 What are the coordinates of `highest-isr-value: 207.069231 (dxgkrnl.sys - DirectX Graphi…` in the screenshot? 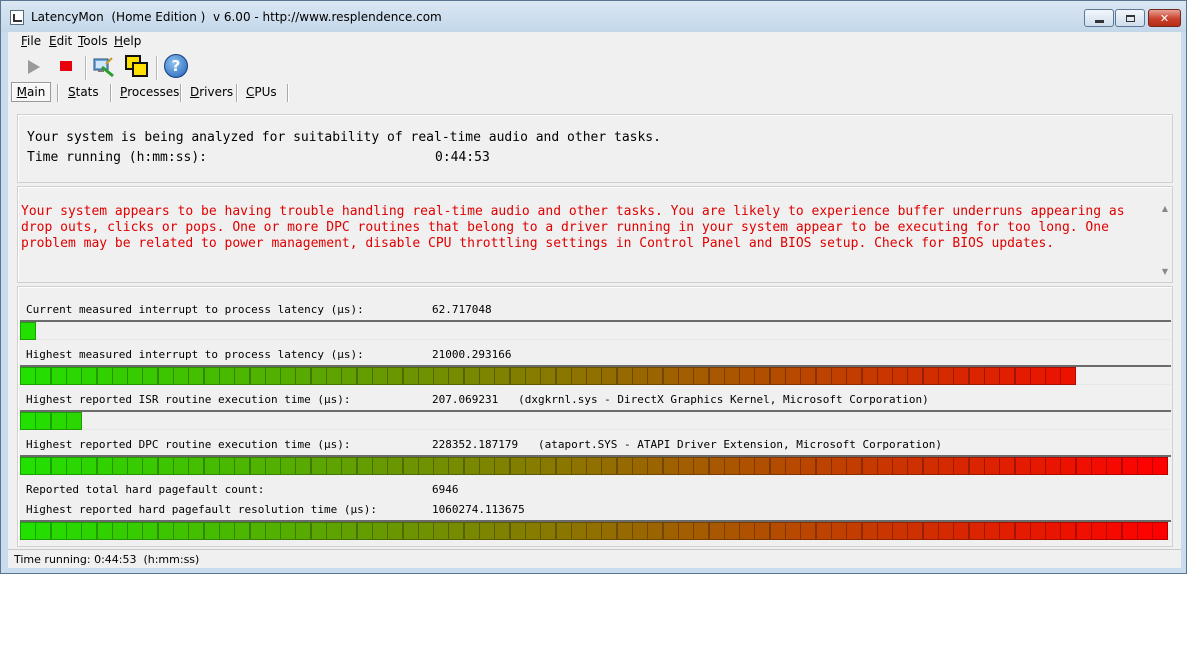 It's located at (680, 399).